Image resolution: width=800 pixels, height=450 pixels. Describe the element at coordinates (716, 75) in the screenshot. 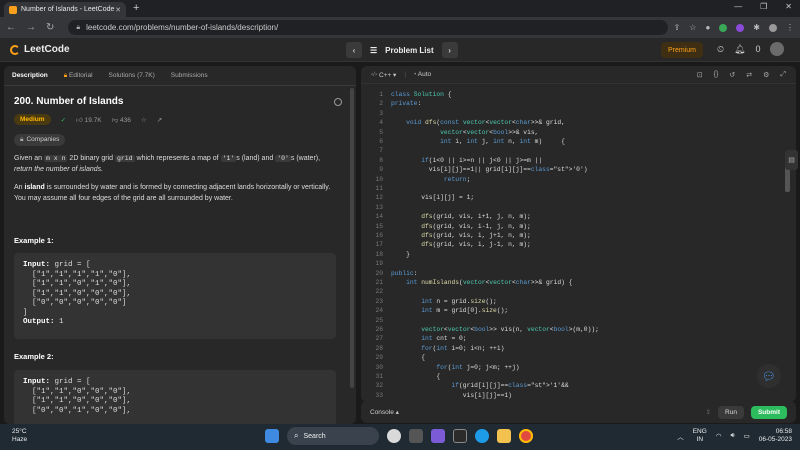

I see `braces-icon: {}` at that location.